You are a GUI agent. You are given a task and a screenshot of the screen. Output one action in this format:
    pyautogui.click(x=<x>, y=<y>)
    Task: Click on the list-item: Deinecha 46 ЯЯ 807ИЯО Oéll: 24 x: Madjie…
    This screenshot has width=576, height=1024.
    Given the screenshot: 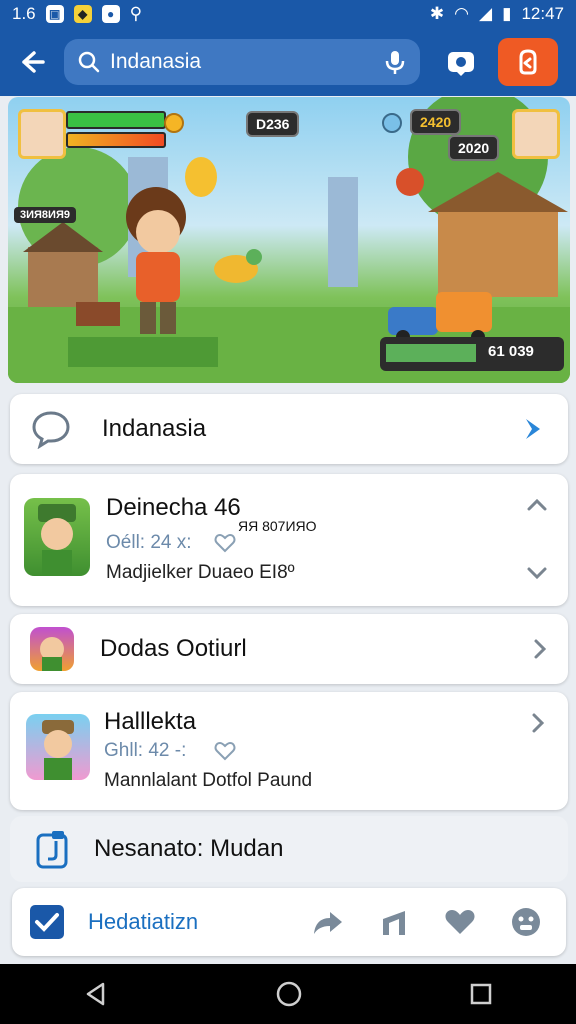 What is the action you would take?
    pyautogui.click(x=289, y=540)
    